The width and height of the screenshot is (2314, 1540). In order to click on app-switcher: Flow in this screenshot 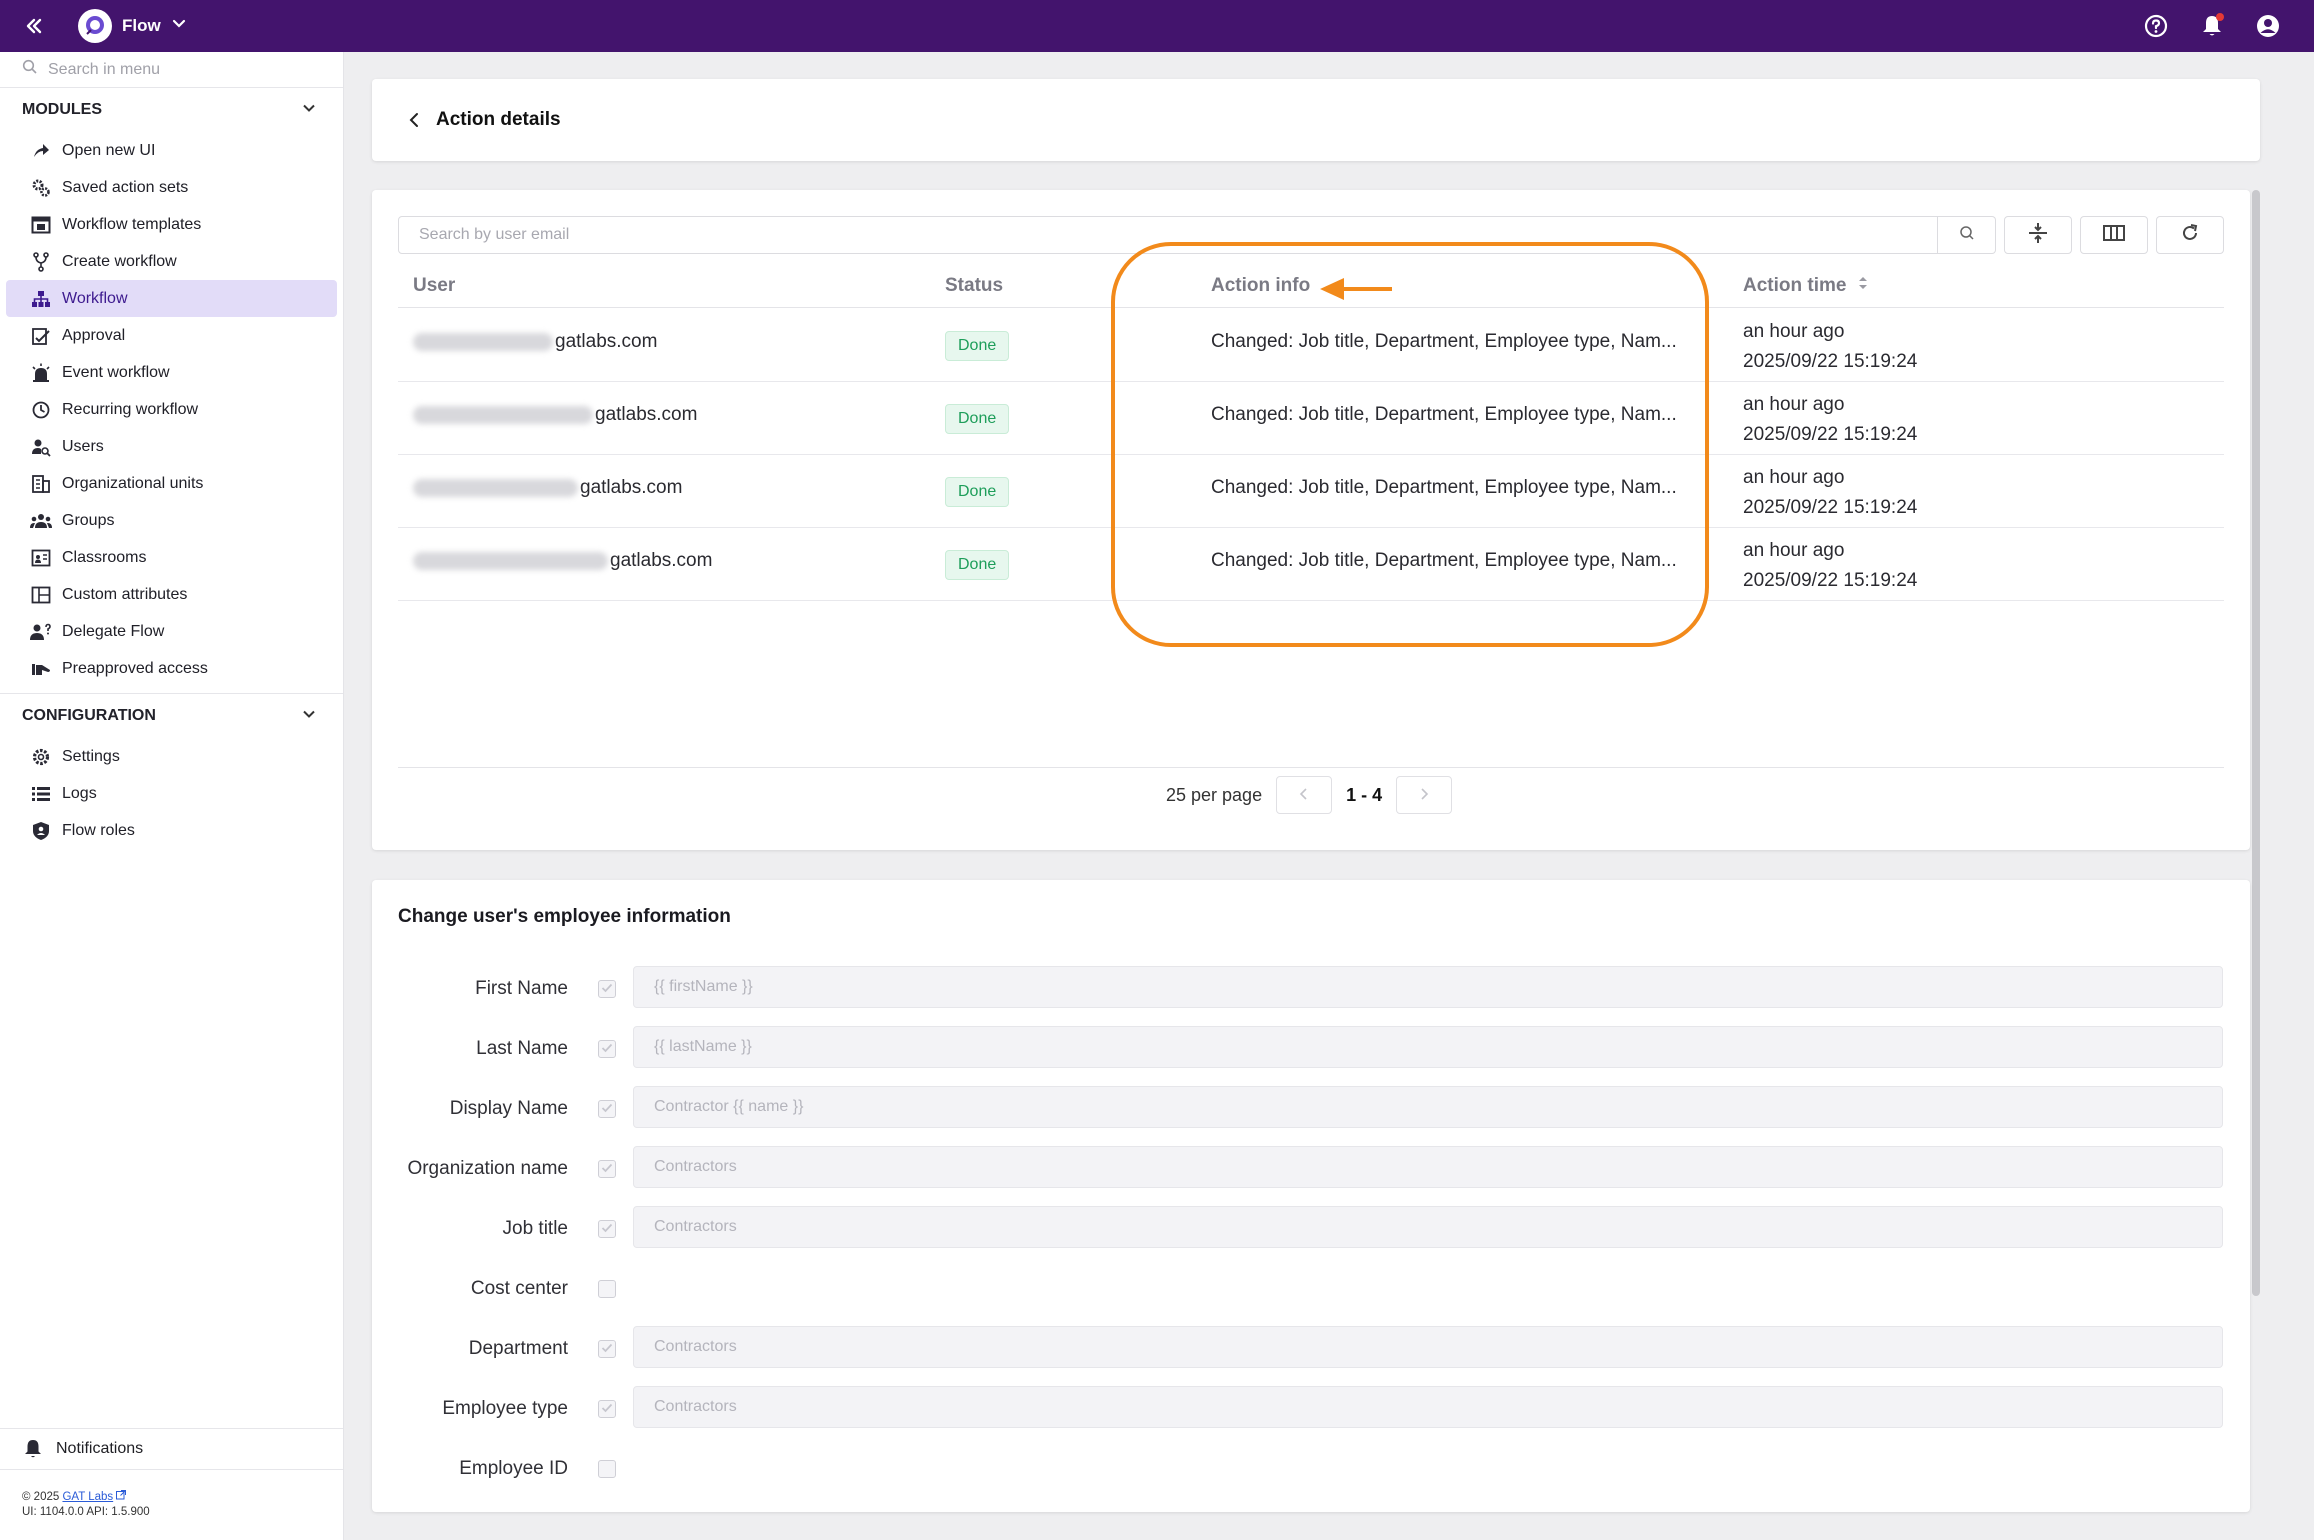, I will do `click(132, 26)`.